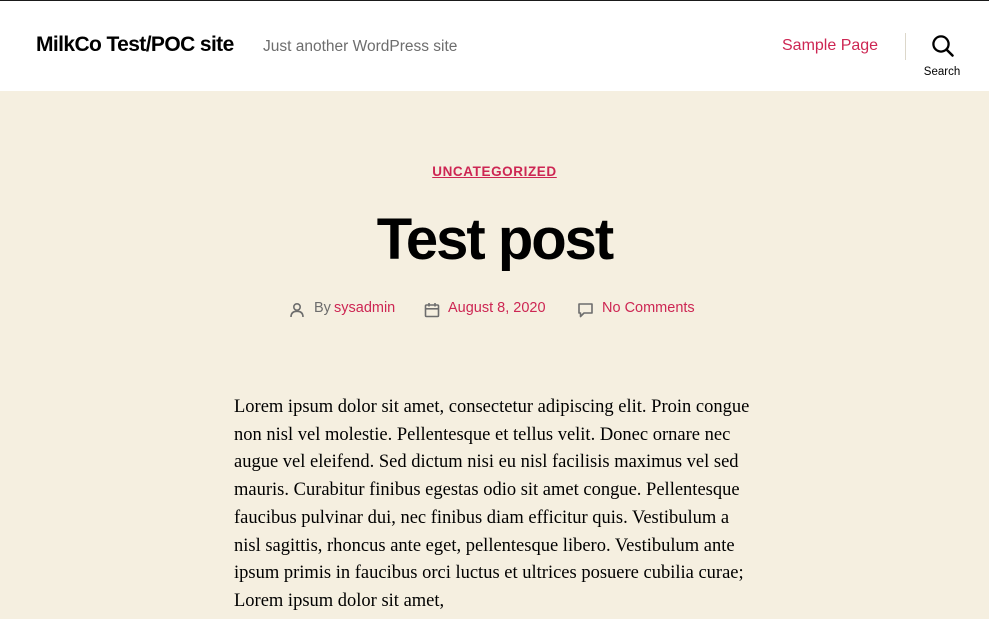 The width and height of the screenshot is (989, 619). I want to click on site-title-link: MilkCo Test/POC site, so click(135, 45).